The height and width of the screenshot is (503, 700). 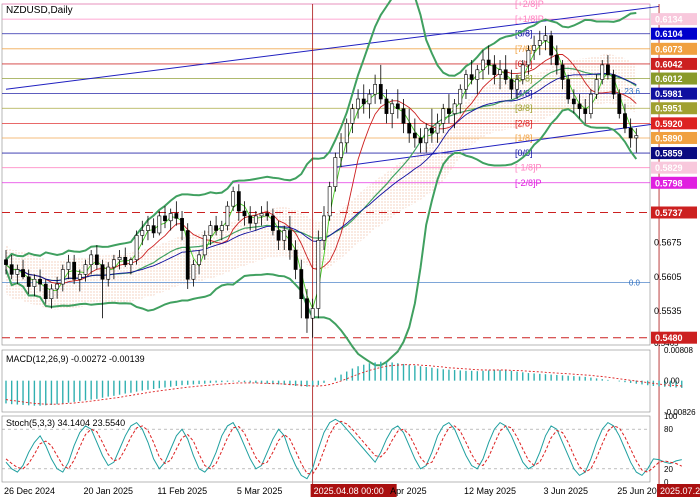 I want to click on time-tick: Apr 2025, so click(x=408, y=491).